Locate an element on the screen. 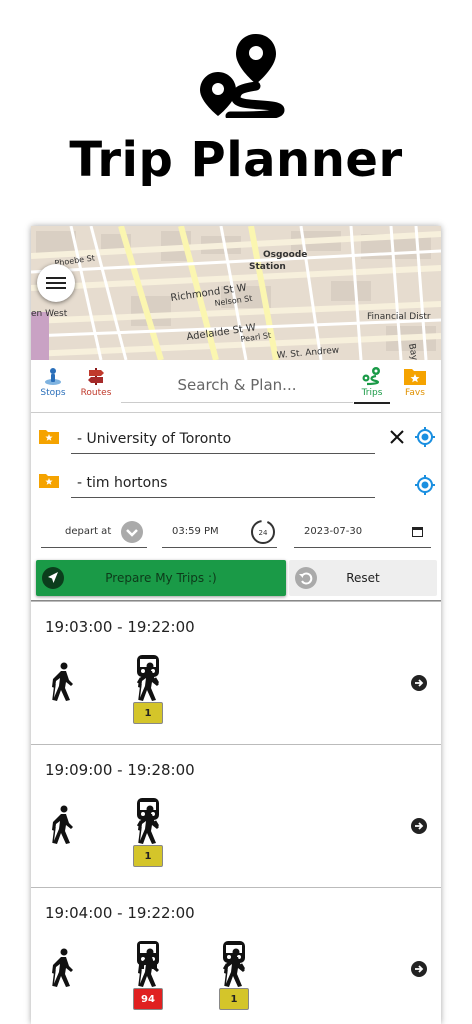  reset-label: Reset is located at coordinates (363, 578).